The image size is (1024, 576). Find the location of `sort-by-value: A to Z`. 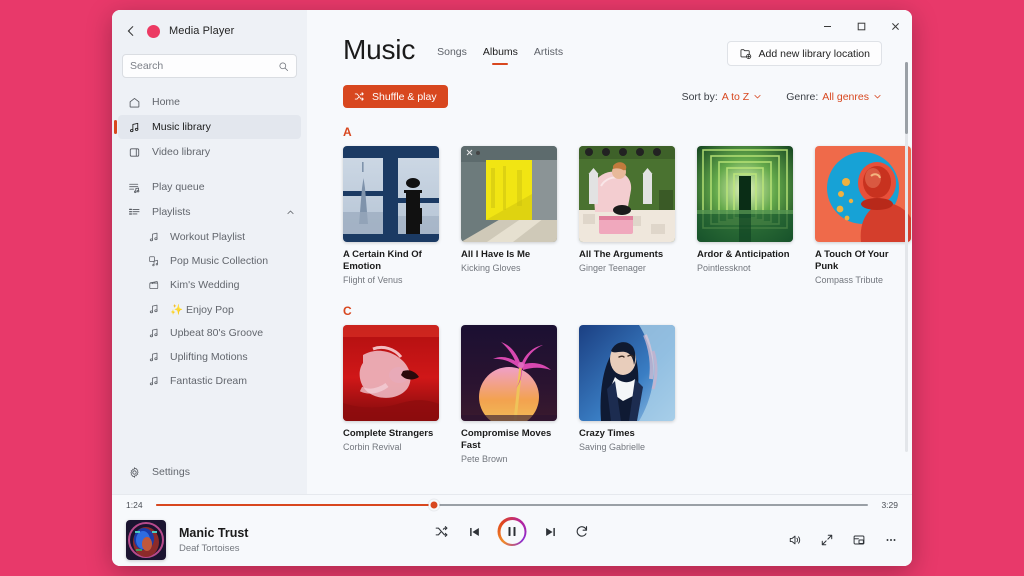

sort-by-value: A to Z is located at coordinates (735, 96).